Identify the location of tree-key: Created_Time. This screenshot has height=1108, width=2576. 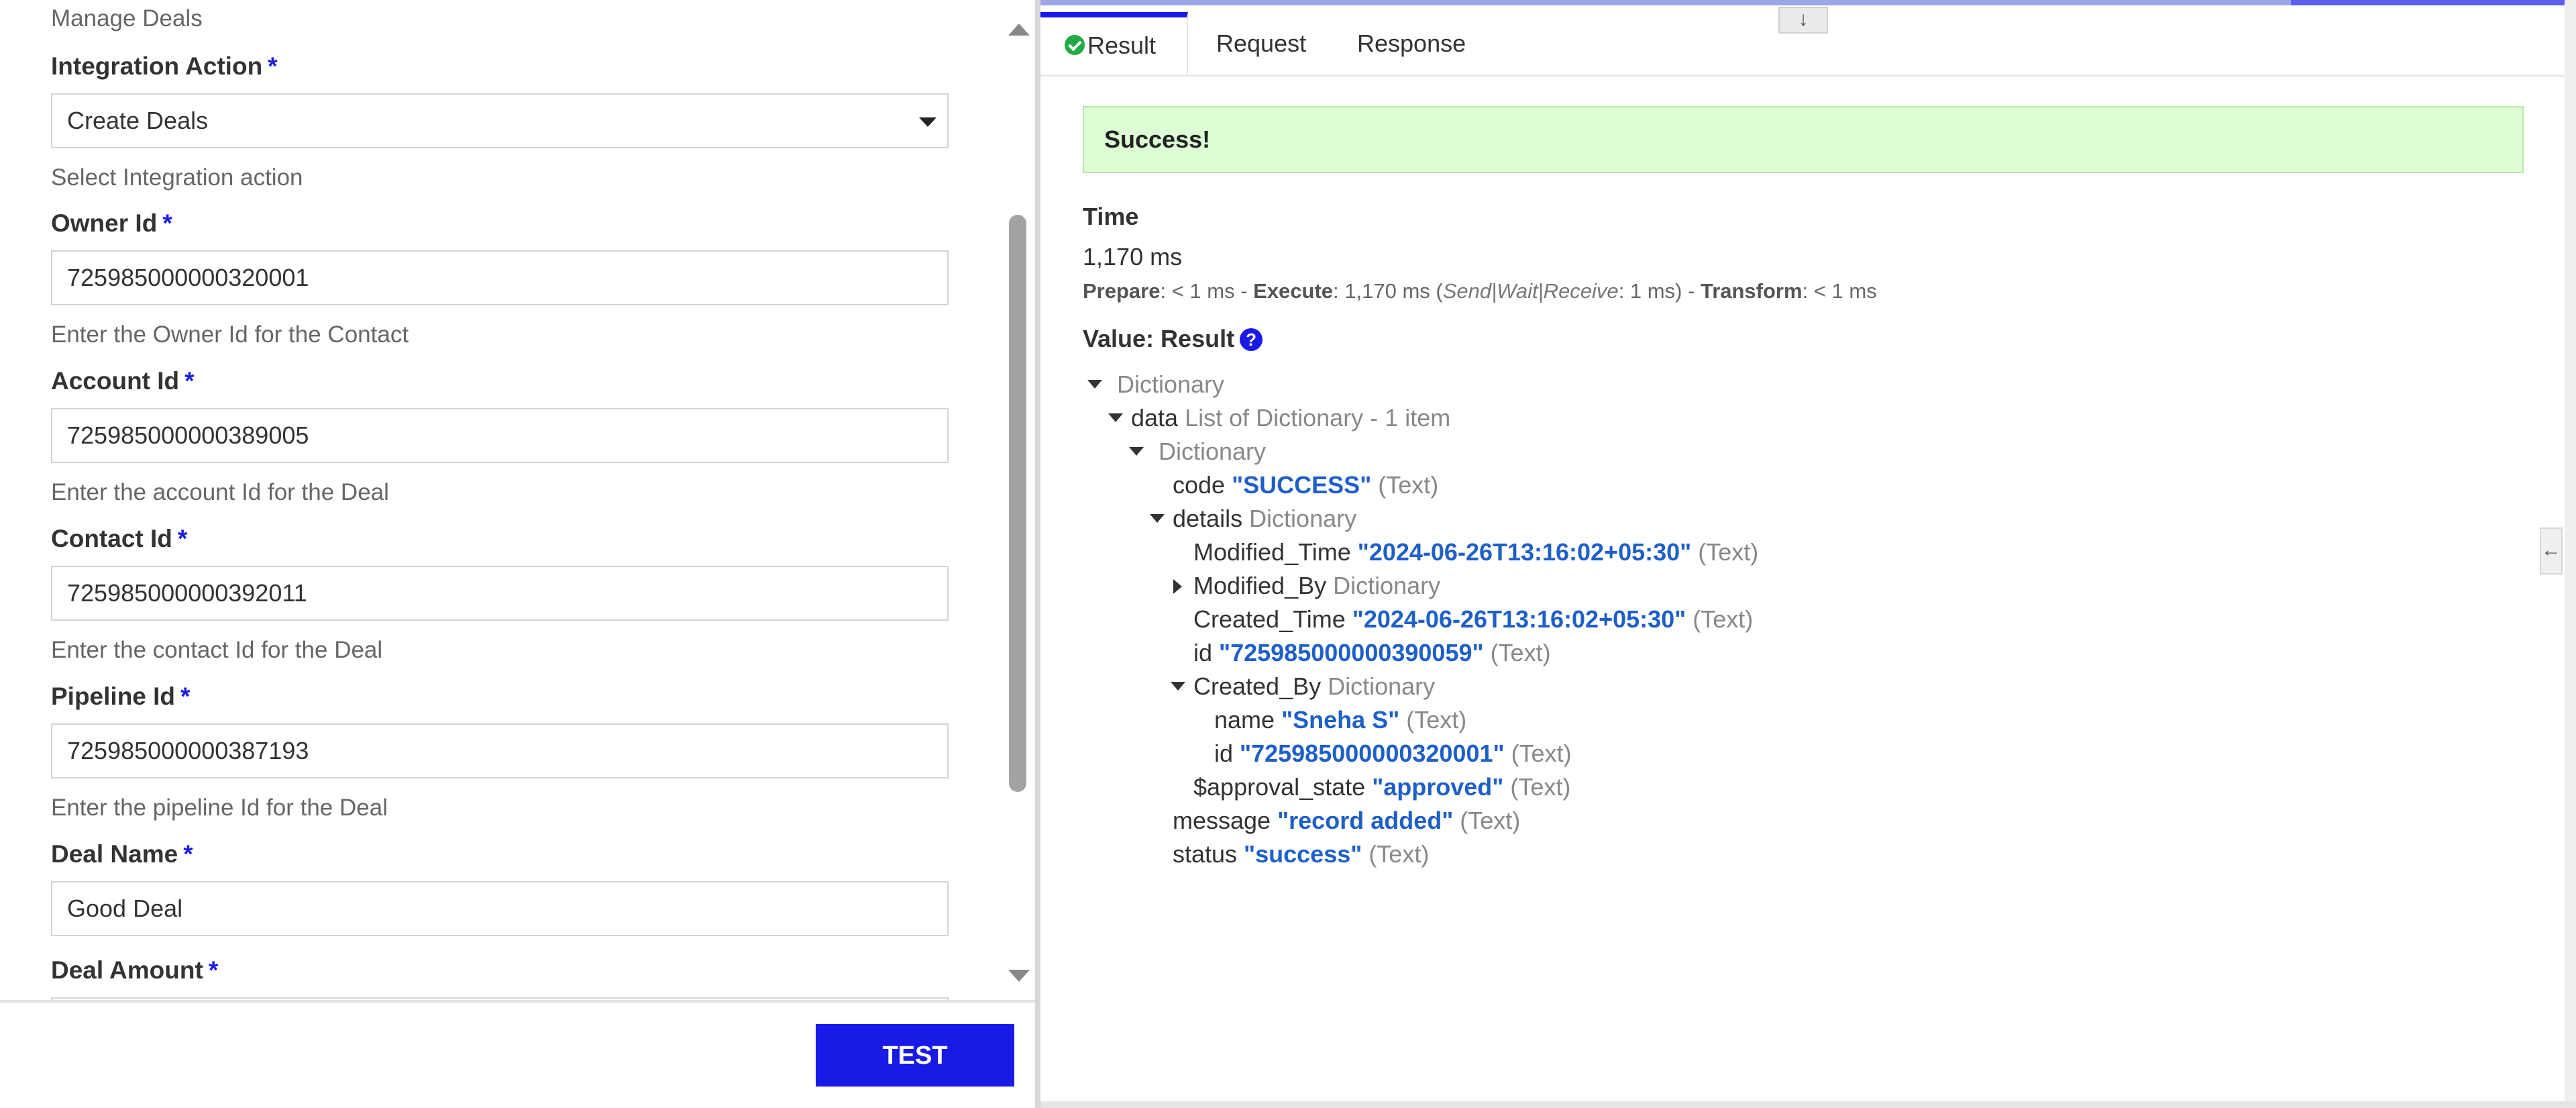
(1269, 619).